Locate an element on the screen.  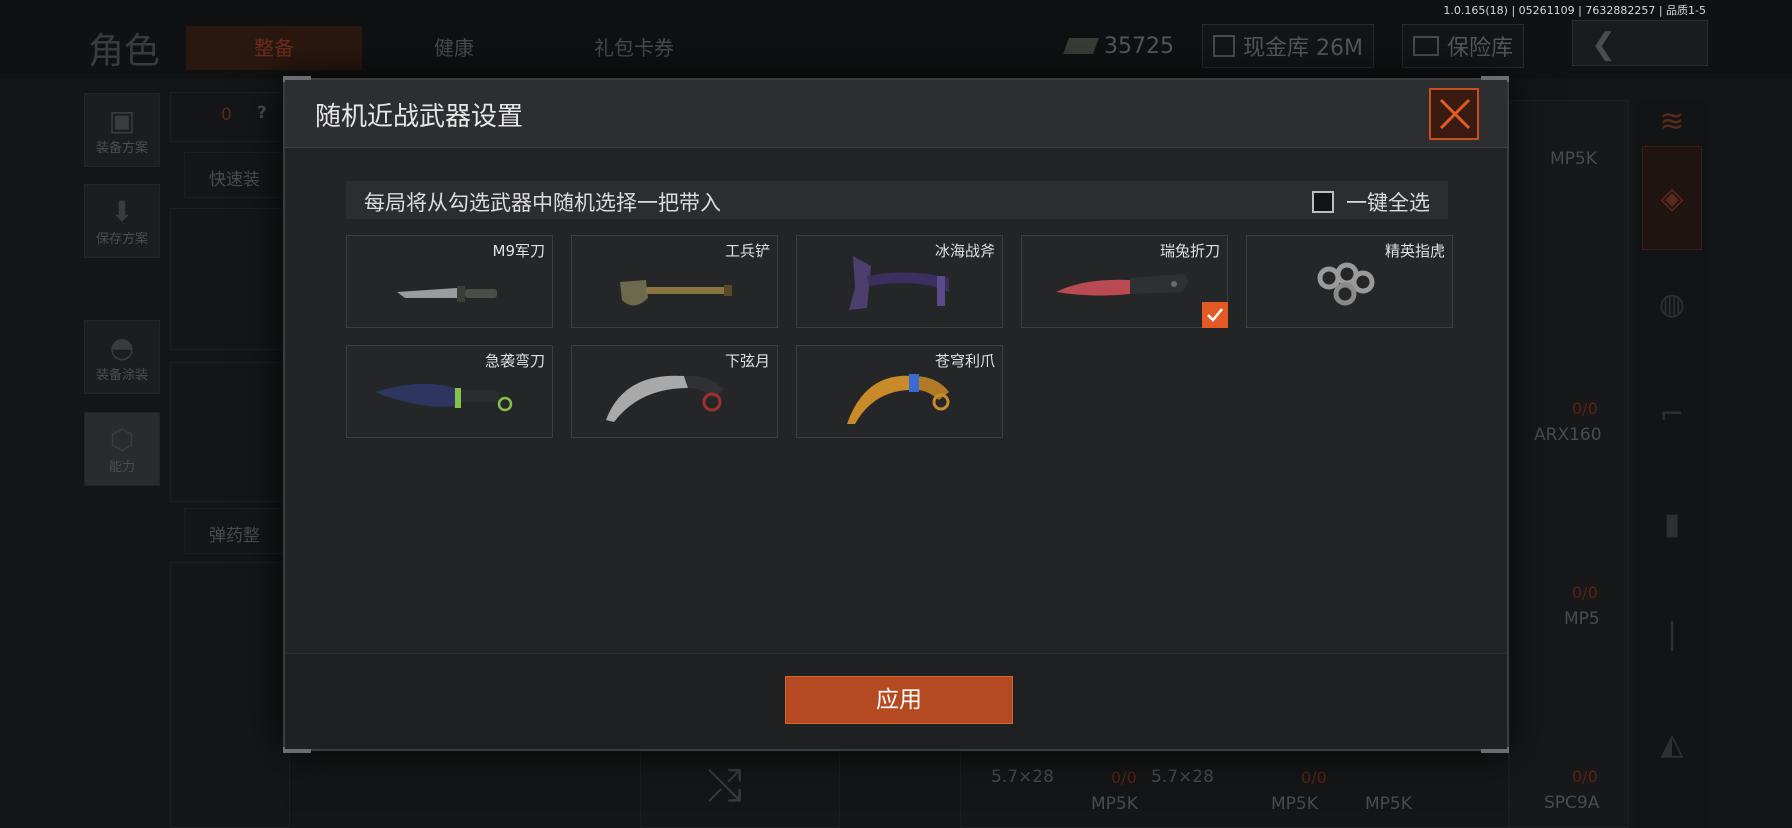
weapon-card-m9: M9军刀 is located at coordinates (449, 281).